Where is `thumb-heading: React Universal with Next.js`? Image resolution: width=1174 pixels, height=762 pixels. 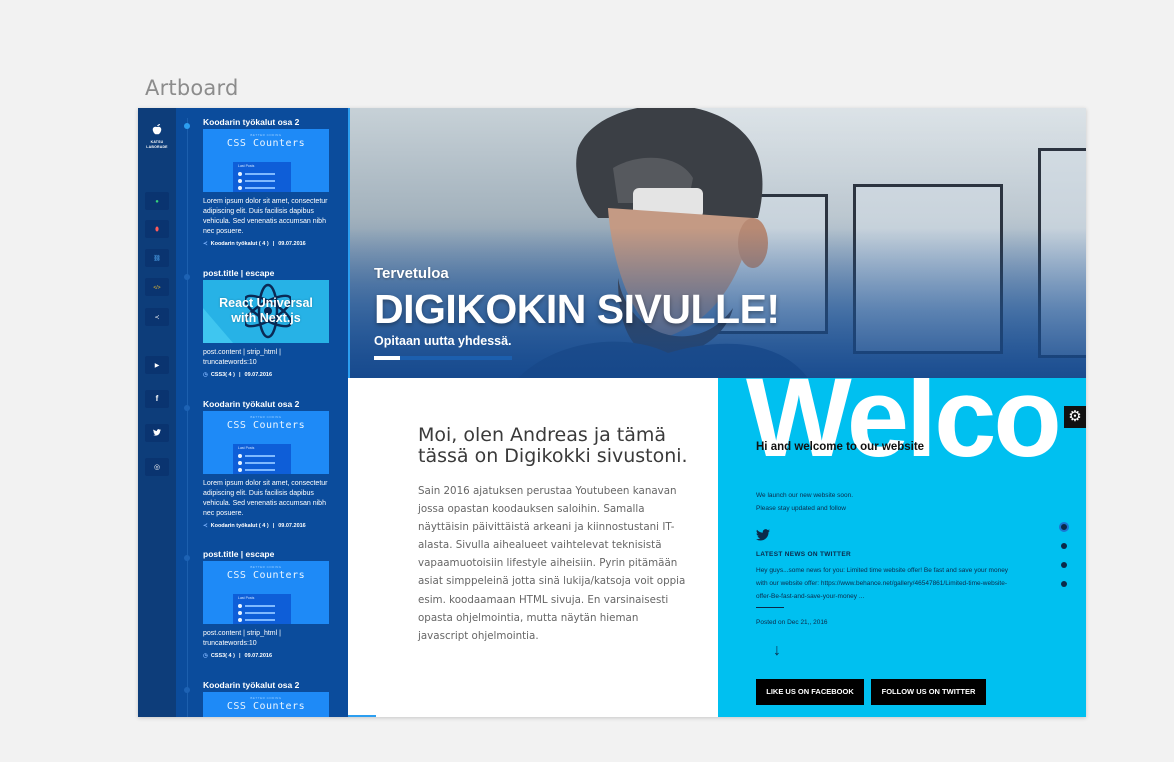 thumb-heading: React Universal with Next.js is located at coordinates (266, 310).